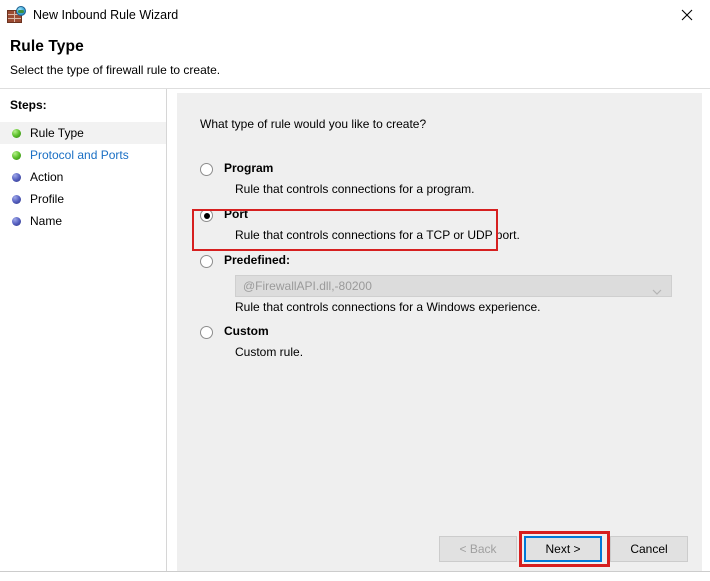 The width and height of the screenshot is (710, 581). Describe the element at coordinates (355, 15) in the screenshot. I see `title-bar: New Inbound Rule Wizard` at that location.